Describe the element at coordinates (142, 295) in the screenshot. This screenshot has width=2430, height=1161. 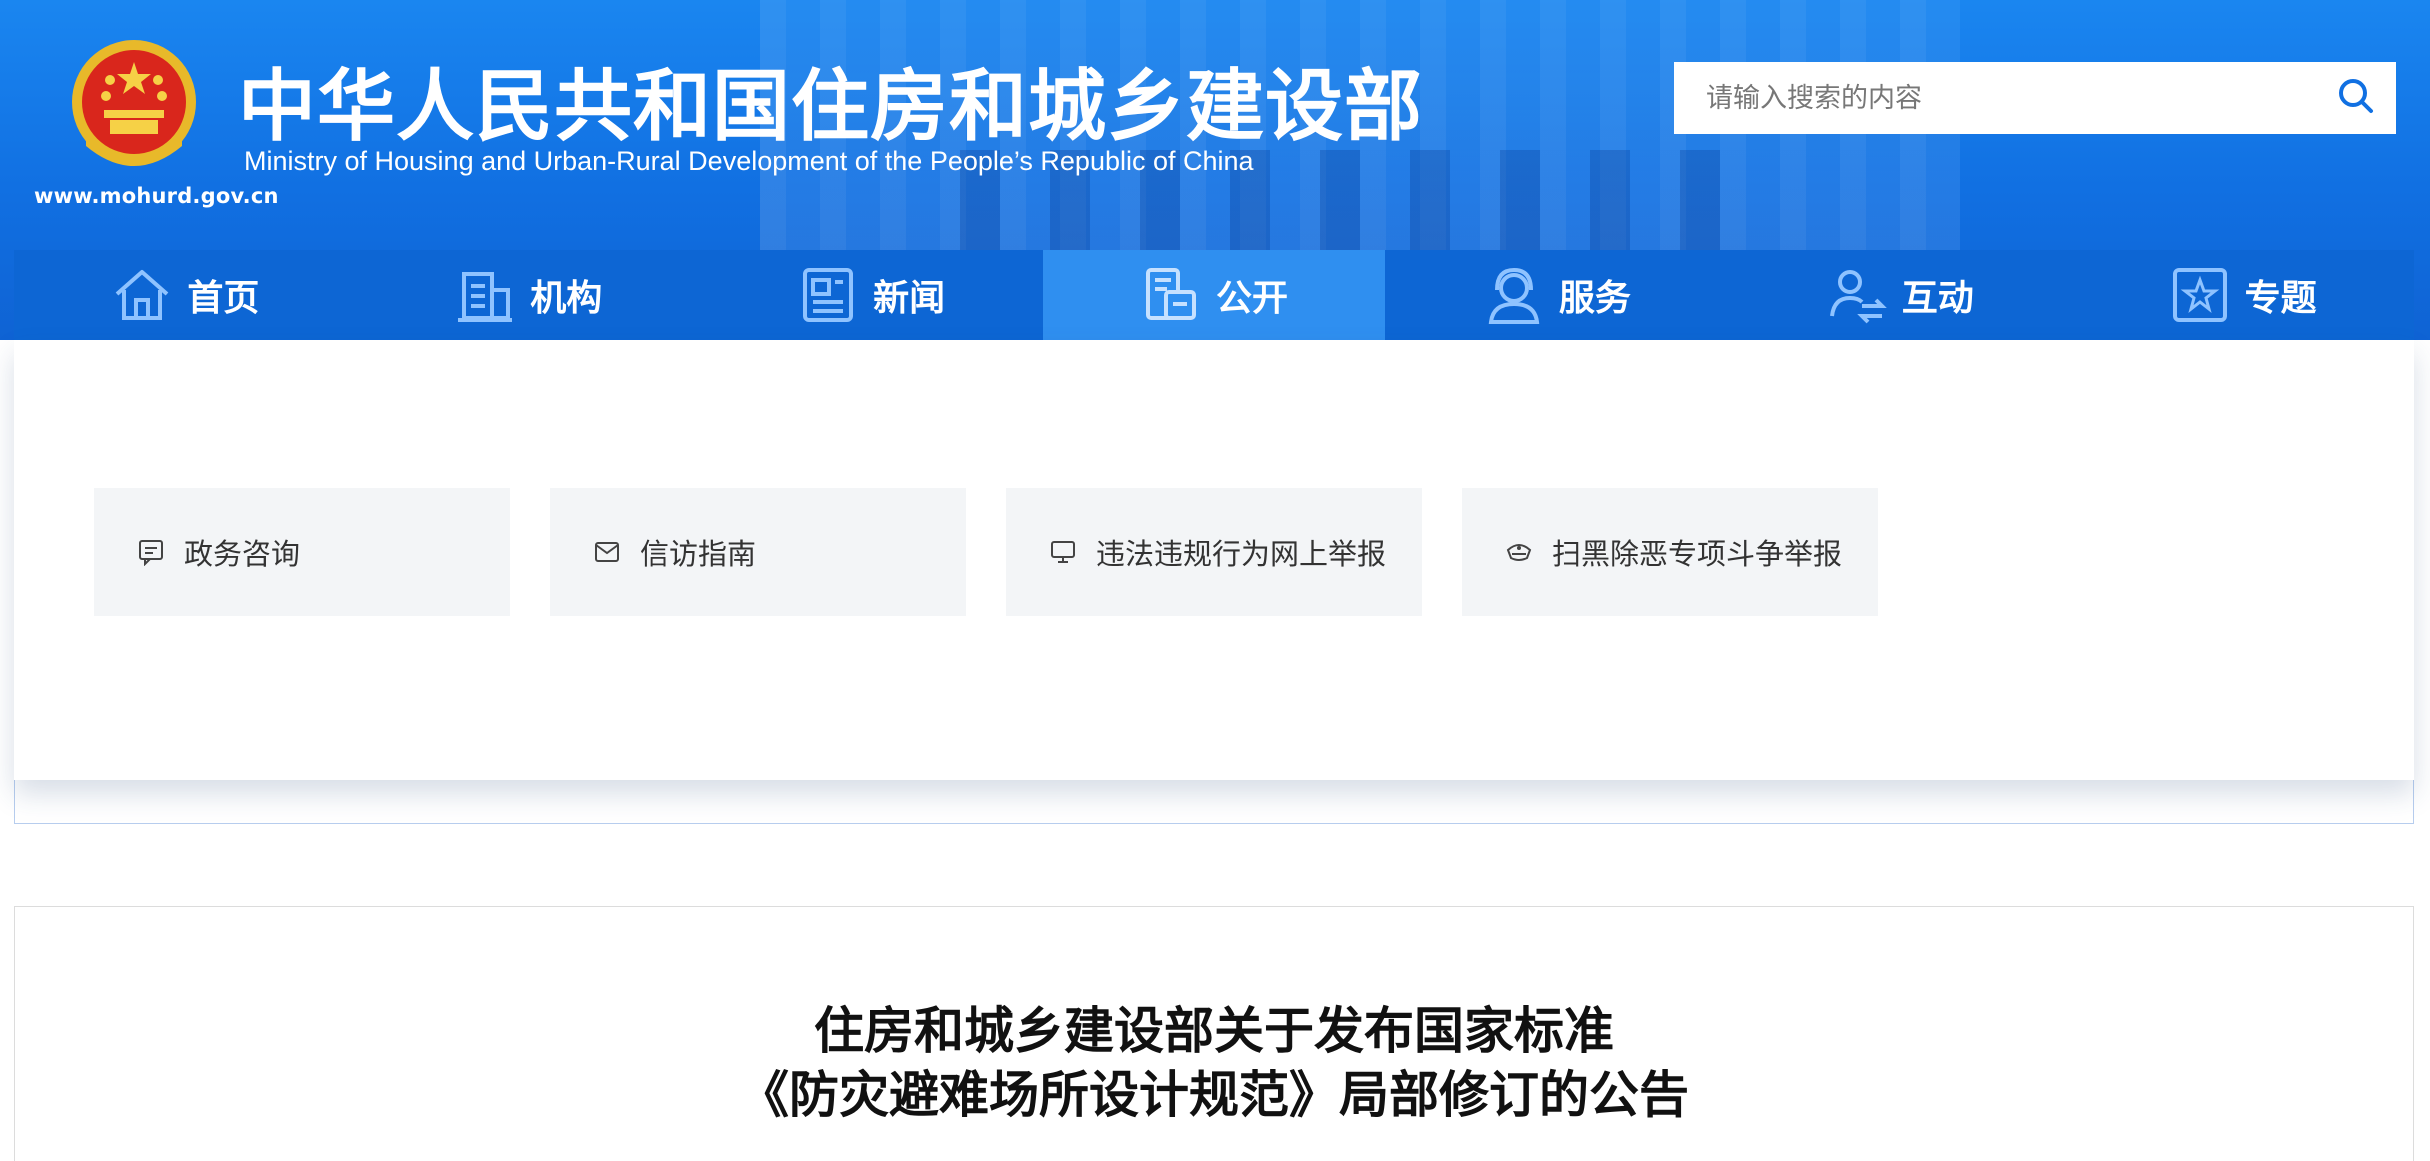
I see `home-icon` at that location.